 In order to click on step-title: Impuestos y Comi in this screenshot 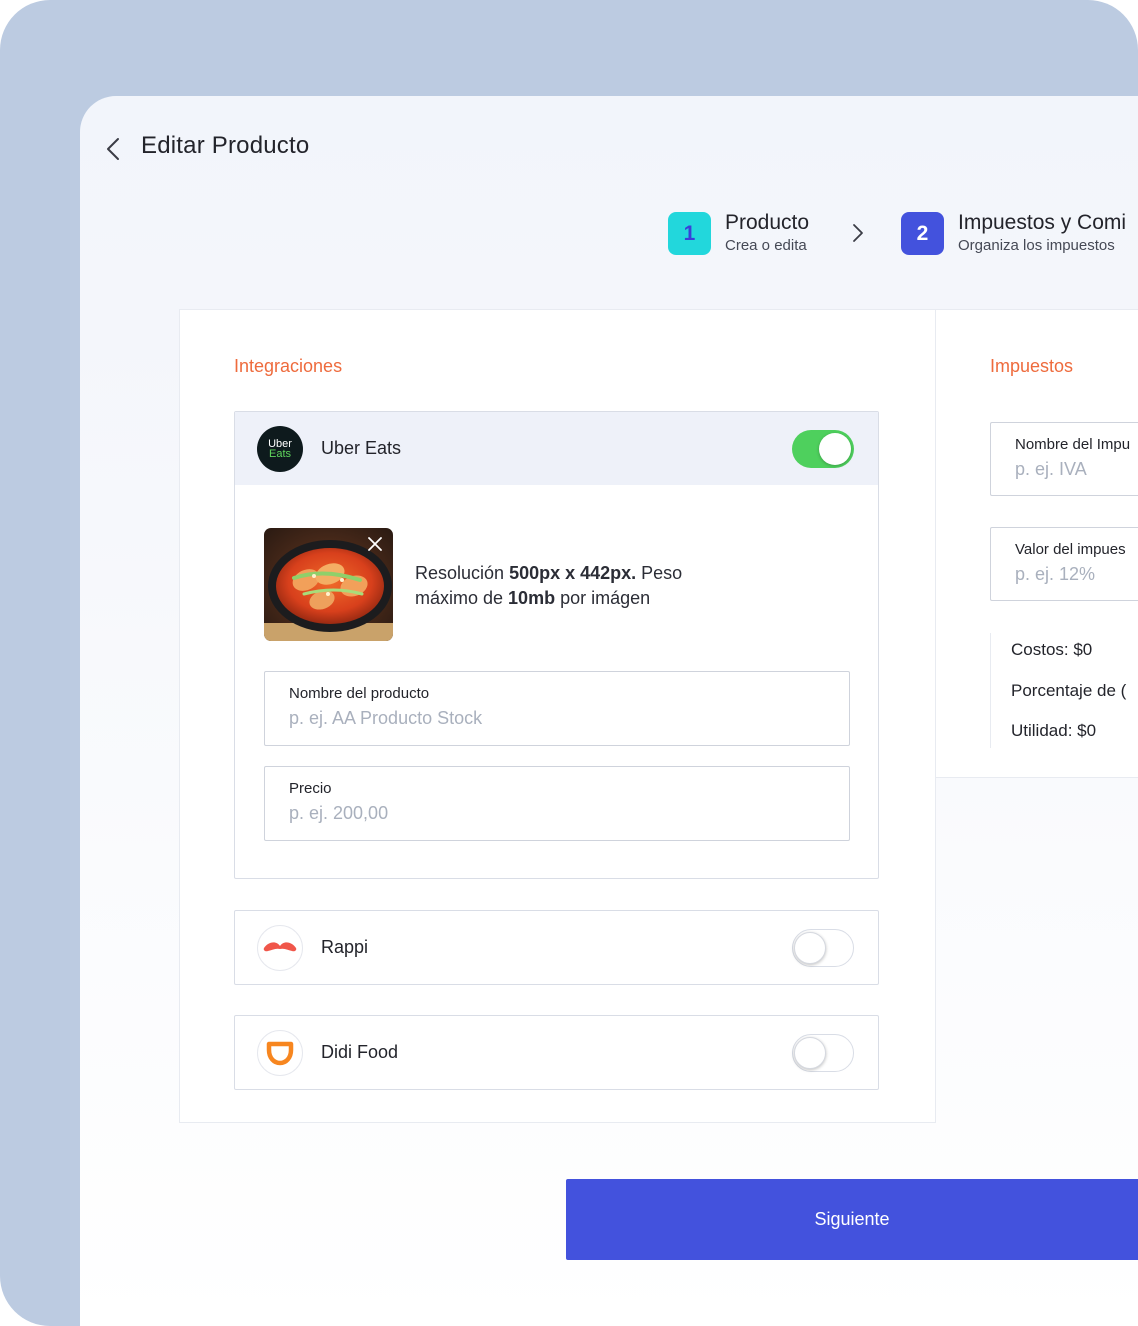, I will do `click(1042, 222)`.